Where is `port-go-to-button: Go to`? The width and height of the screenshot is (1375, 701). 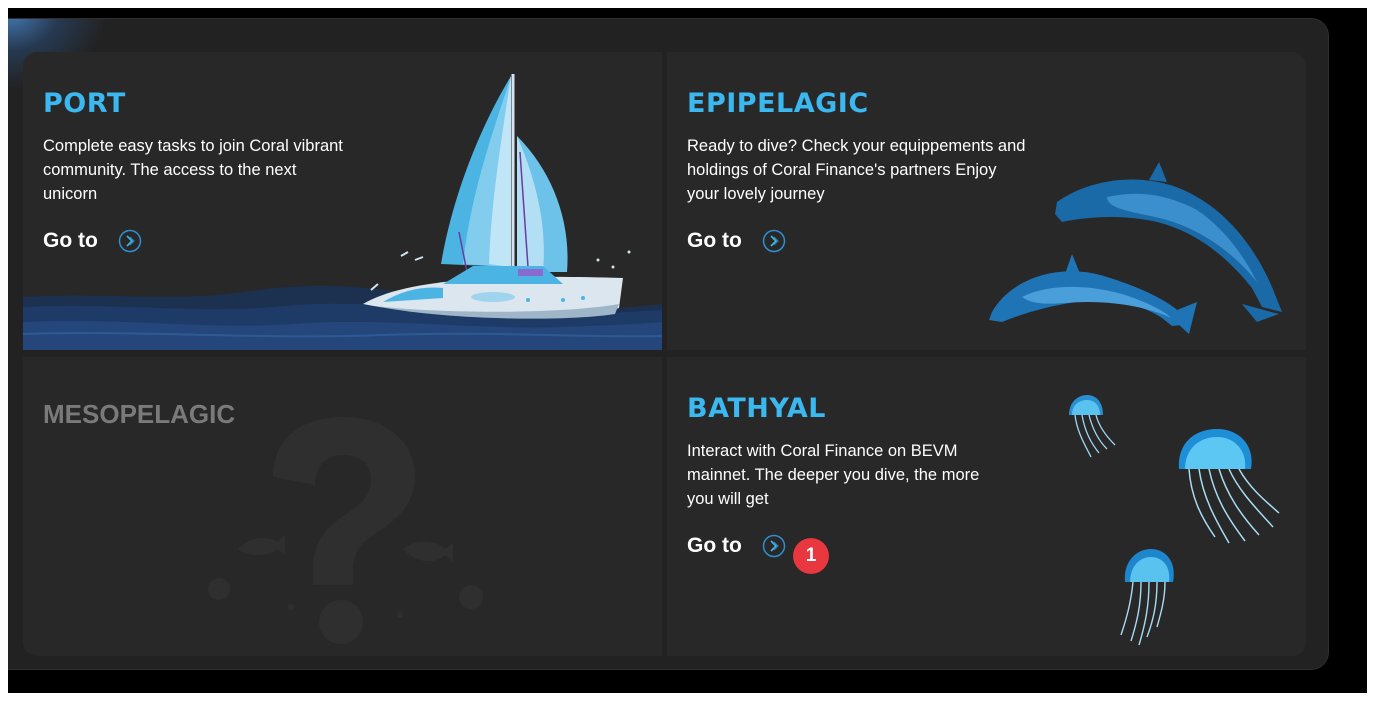 port-go-to-button: Go to is located at coordinates (92, 241).